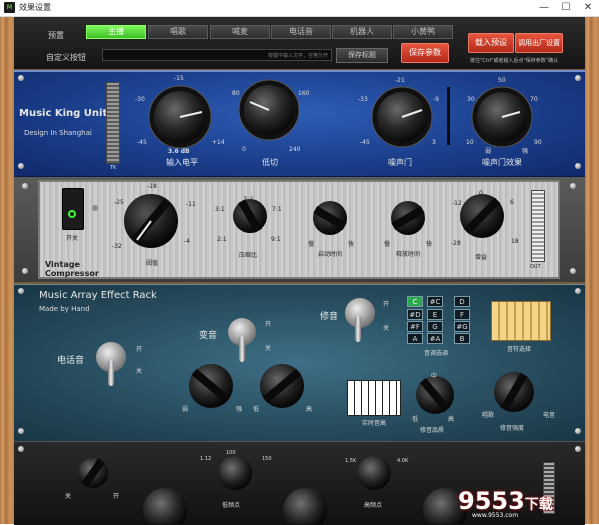  I want to click on attack-label: 启动时间, so click(330, 254).